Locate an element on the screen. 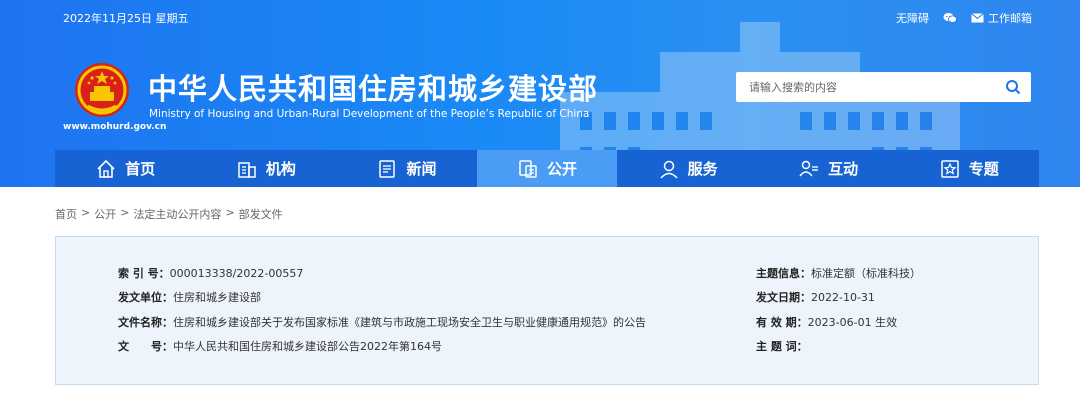 This screenshot has height=402, width=1080. nav-item-service: 服务 is located at coordinates (687, 168).